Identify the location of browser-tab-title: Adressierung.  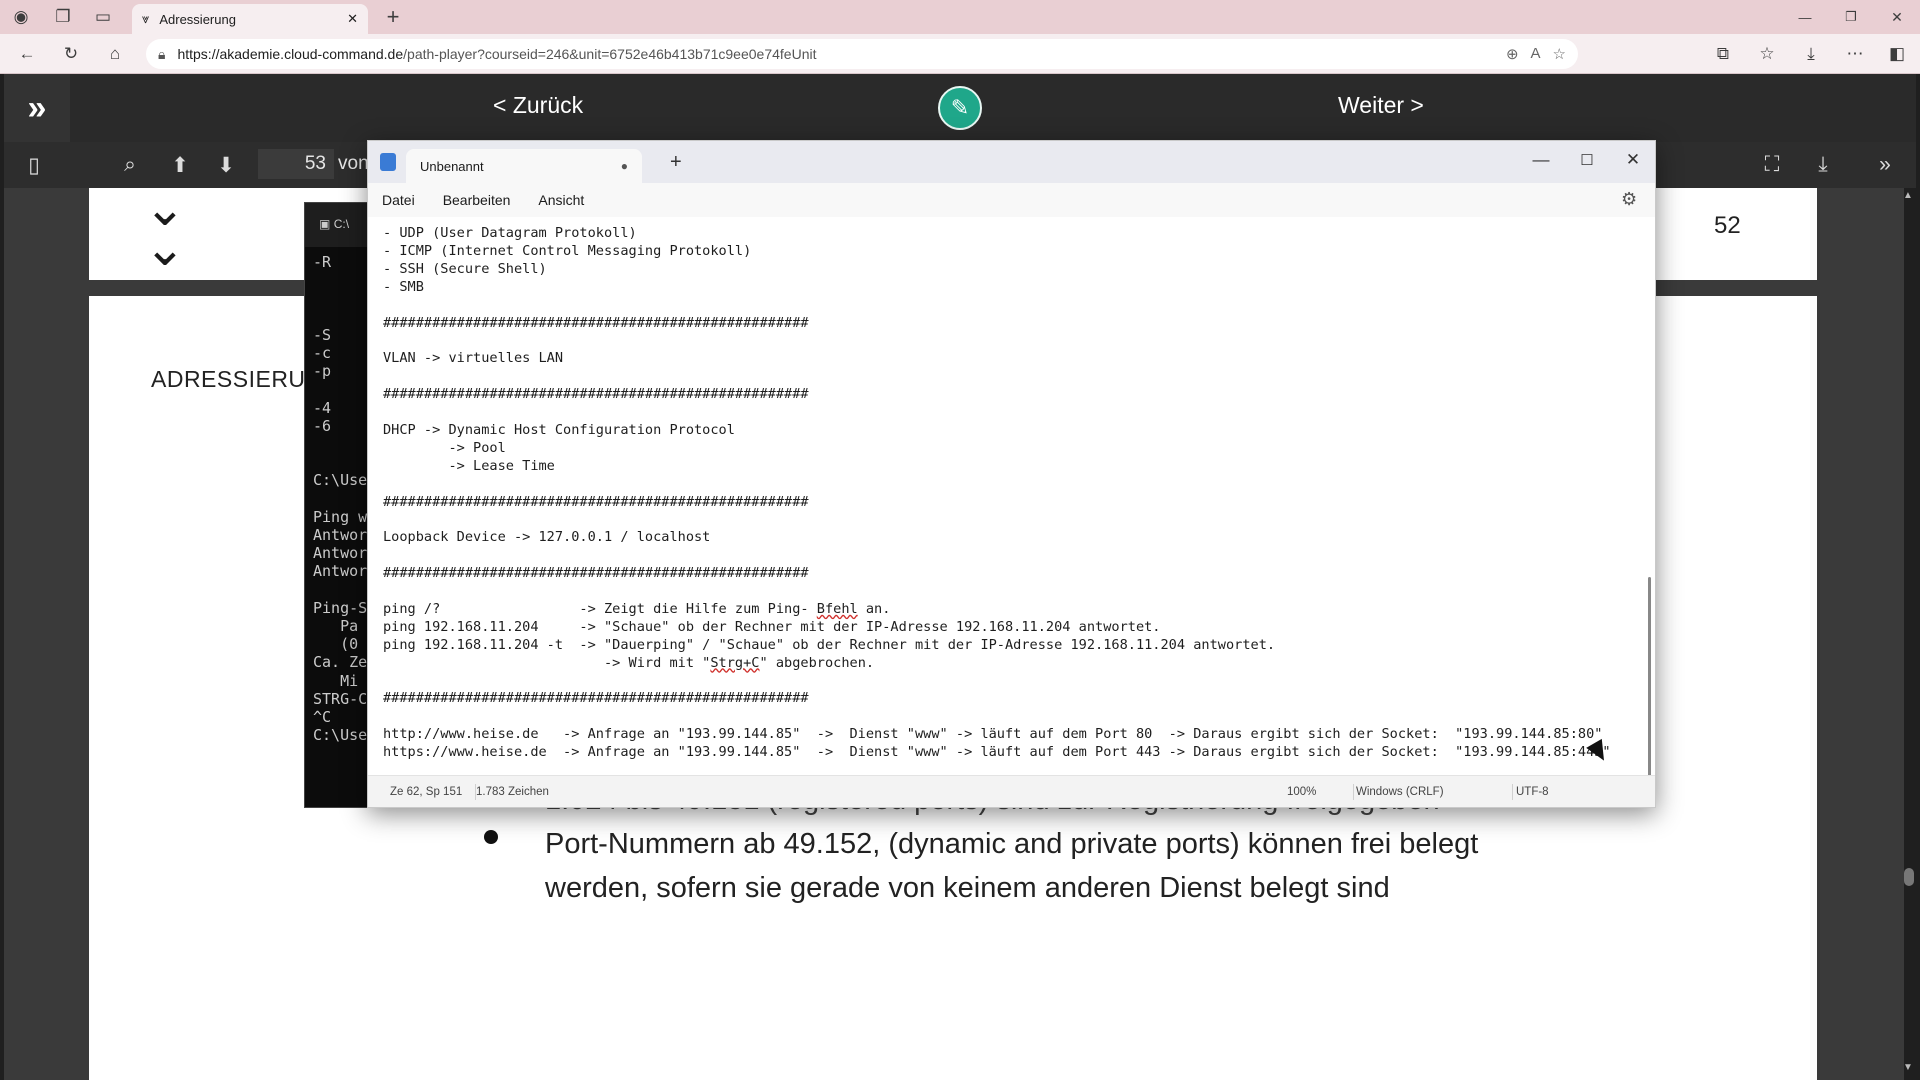
(197, 19).